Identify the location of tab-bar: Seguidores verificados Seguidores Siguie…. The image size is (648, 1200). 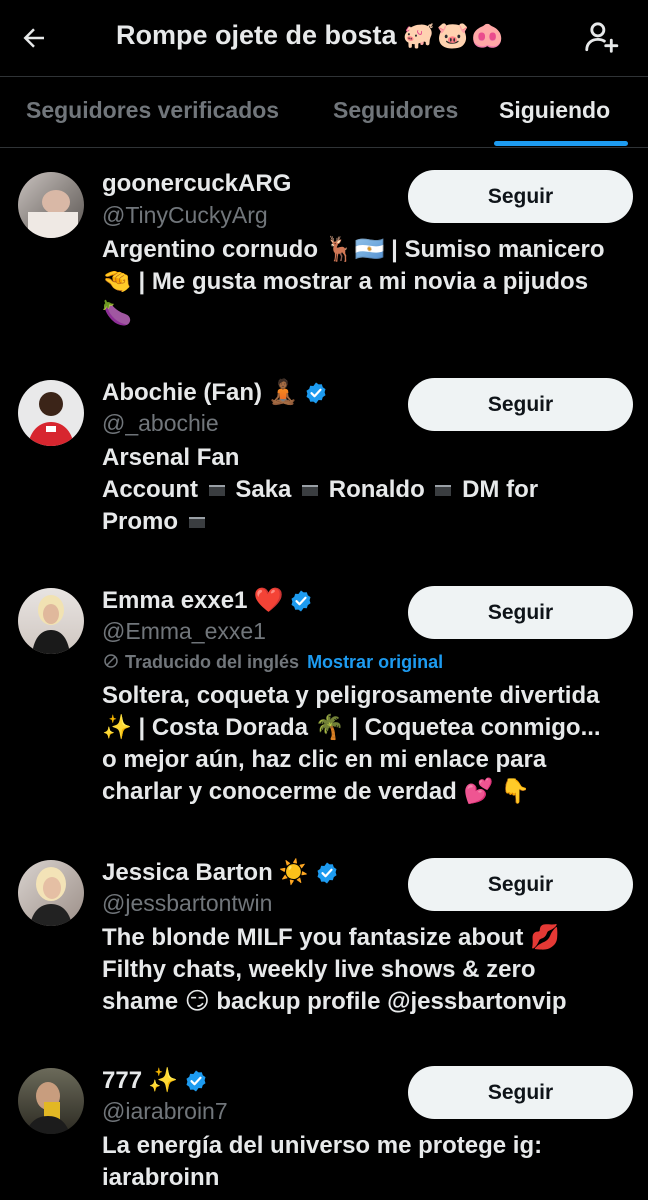
(324, 112).